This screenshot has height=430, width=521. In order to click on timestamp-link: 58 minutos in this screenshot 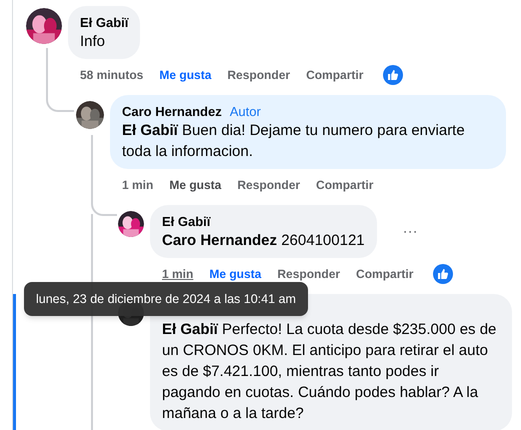, I will do `click(112, 75)`.